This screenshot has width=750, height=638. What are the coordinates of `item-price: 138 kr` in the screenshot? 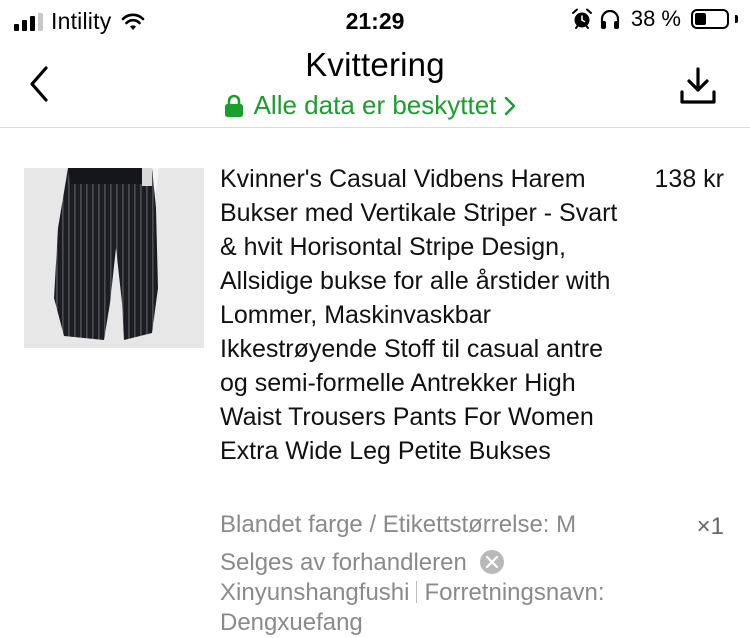 It's located at (689, 179).